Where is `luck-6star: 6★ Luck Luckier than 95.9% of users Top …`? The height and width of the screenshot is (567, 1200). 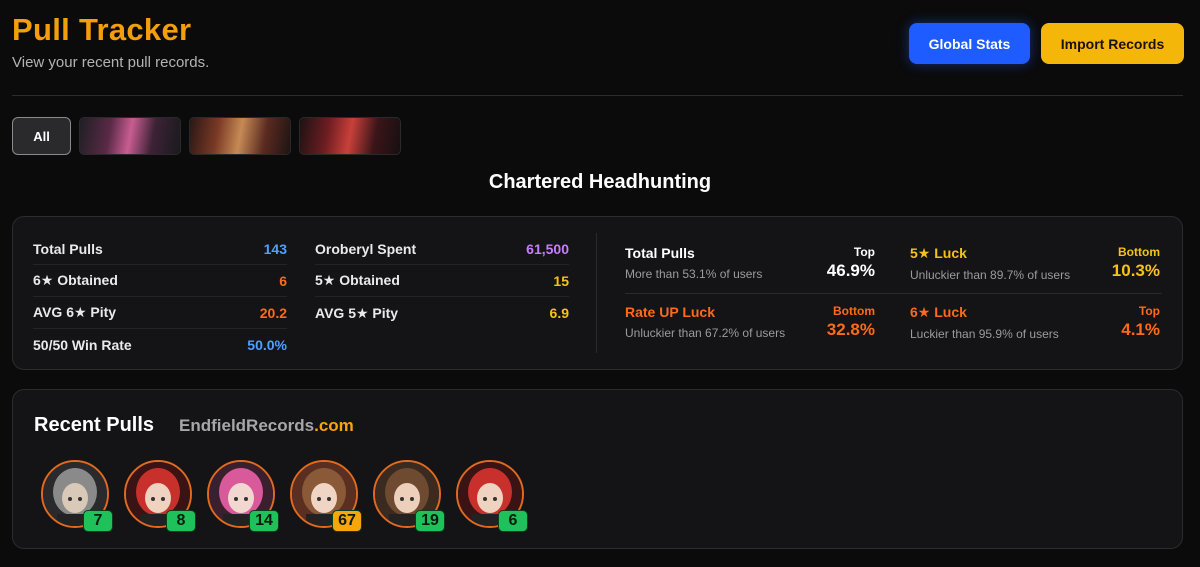
luck-6star: 6★ Luck Luckier than 95.9% of users Top … is located at coordinates (1035, 322).